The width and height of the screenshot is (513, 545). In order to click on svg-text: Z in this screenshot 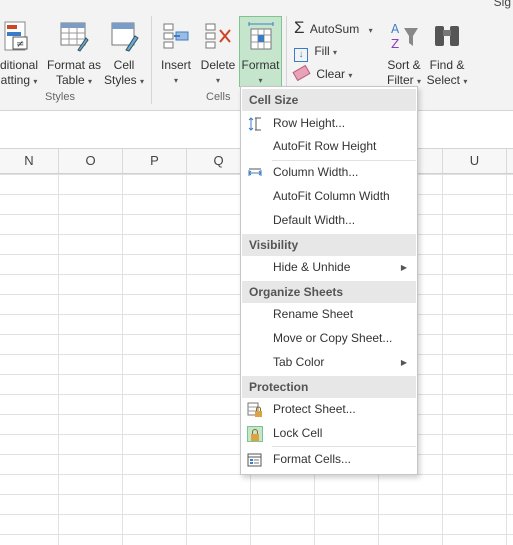, I will do `click(395, 44)`.